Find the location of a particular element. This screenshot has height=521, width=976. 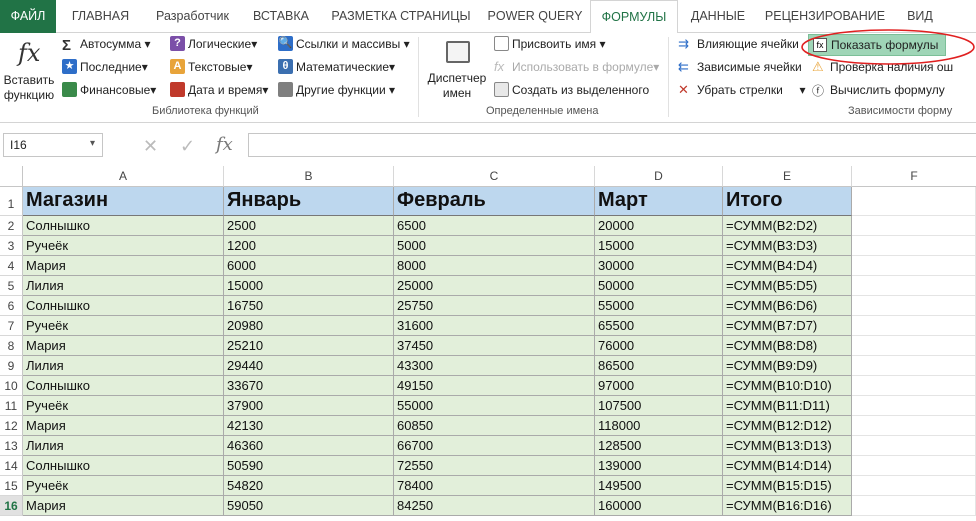

cell-c: 78400 is located at coordinates (494, 486).